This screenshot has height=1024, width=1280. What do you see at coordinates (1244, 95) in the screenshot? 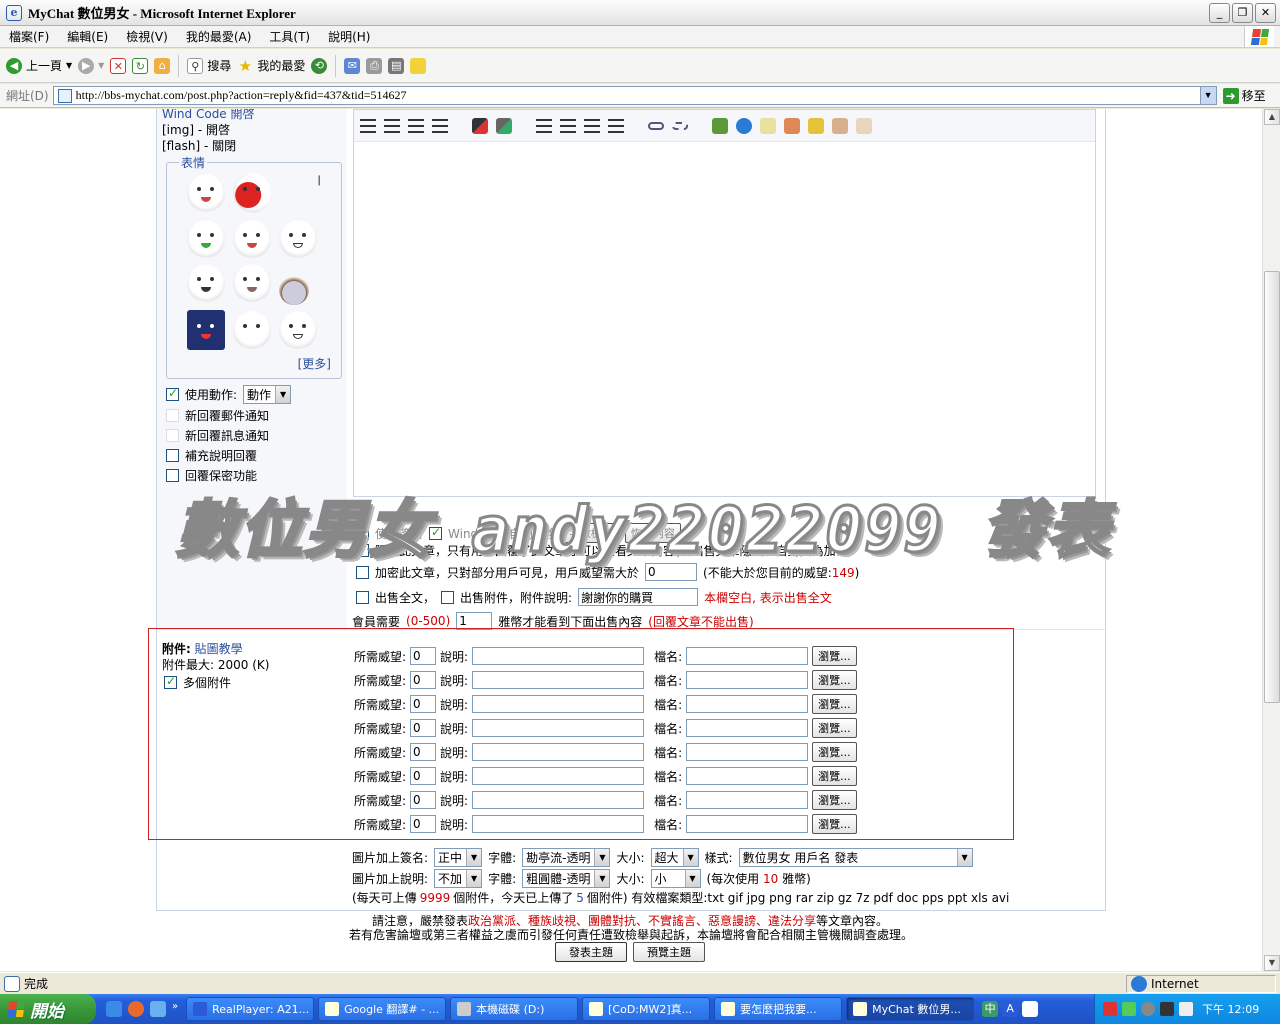
I see `go-button: ➜ 移至` at bounding box center [1244, 95].